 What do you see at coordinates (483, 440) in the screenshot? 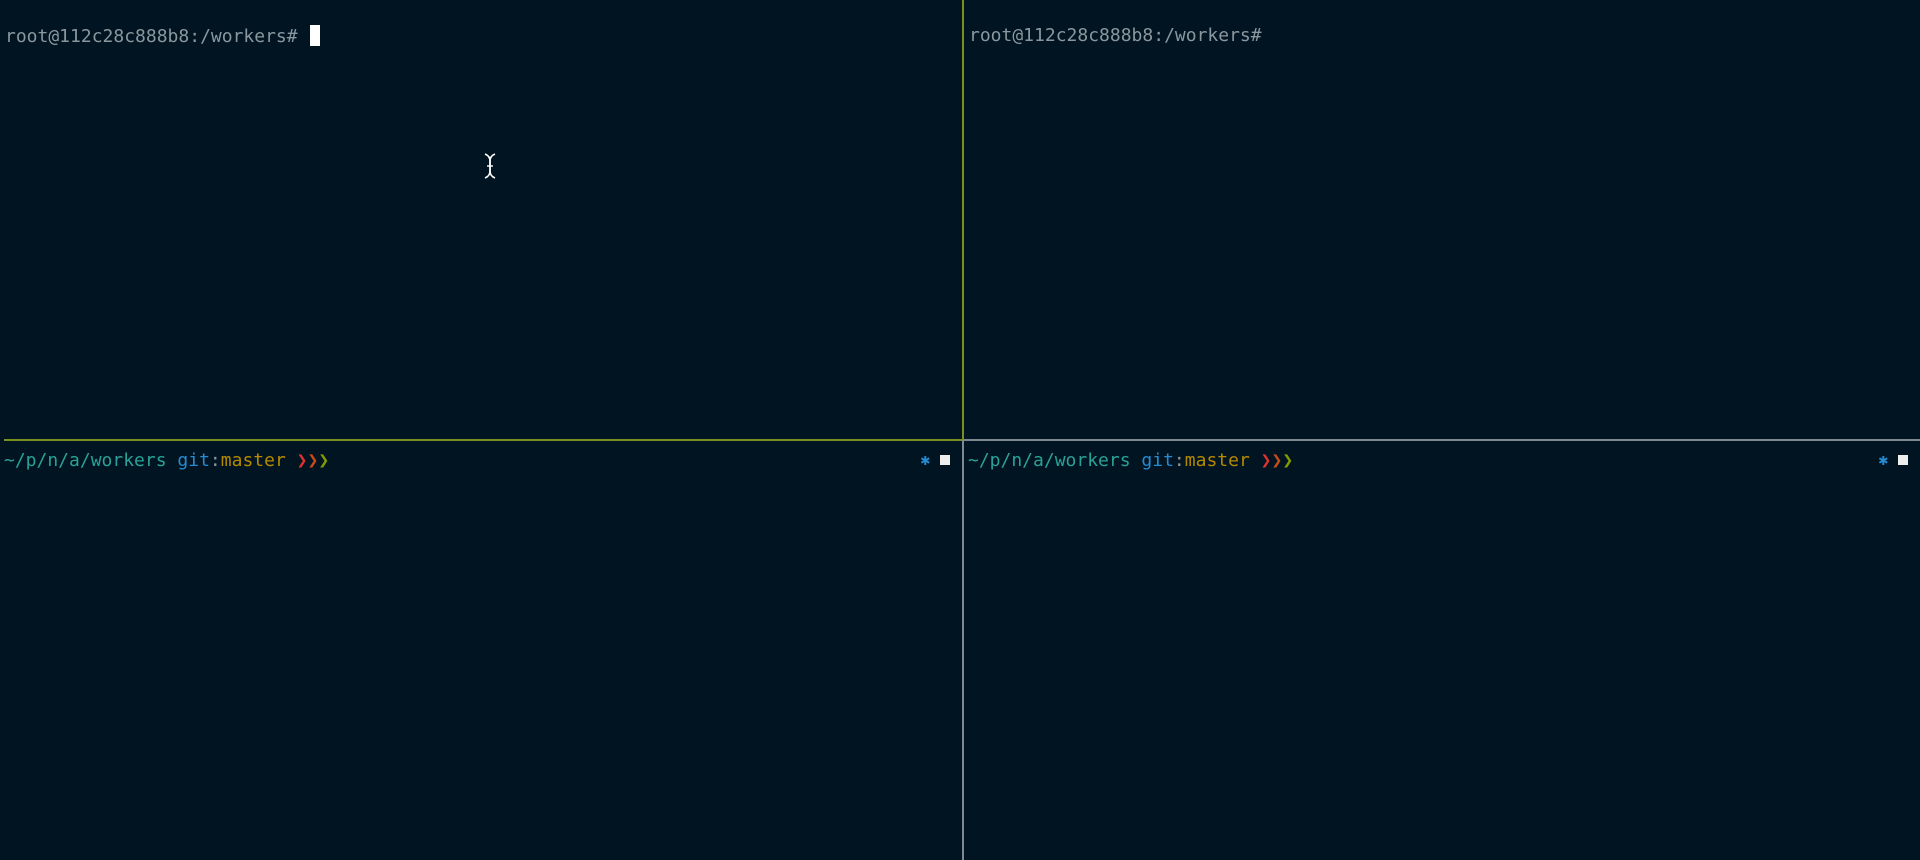
I see `horizontal-split-divider-left` at bounding box center [483, 440].